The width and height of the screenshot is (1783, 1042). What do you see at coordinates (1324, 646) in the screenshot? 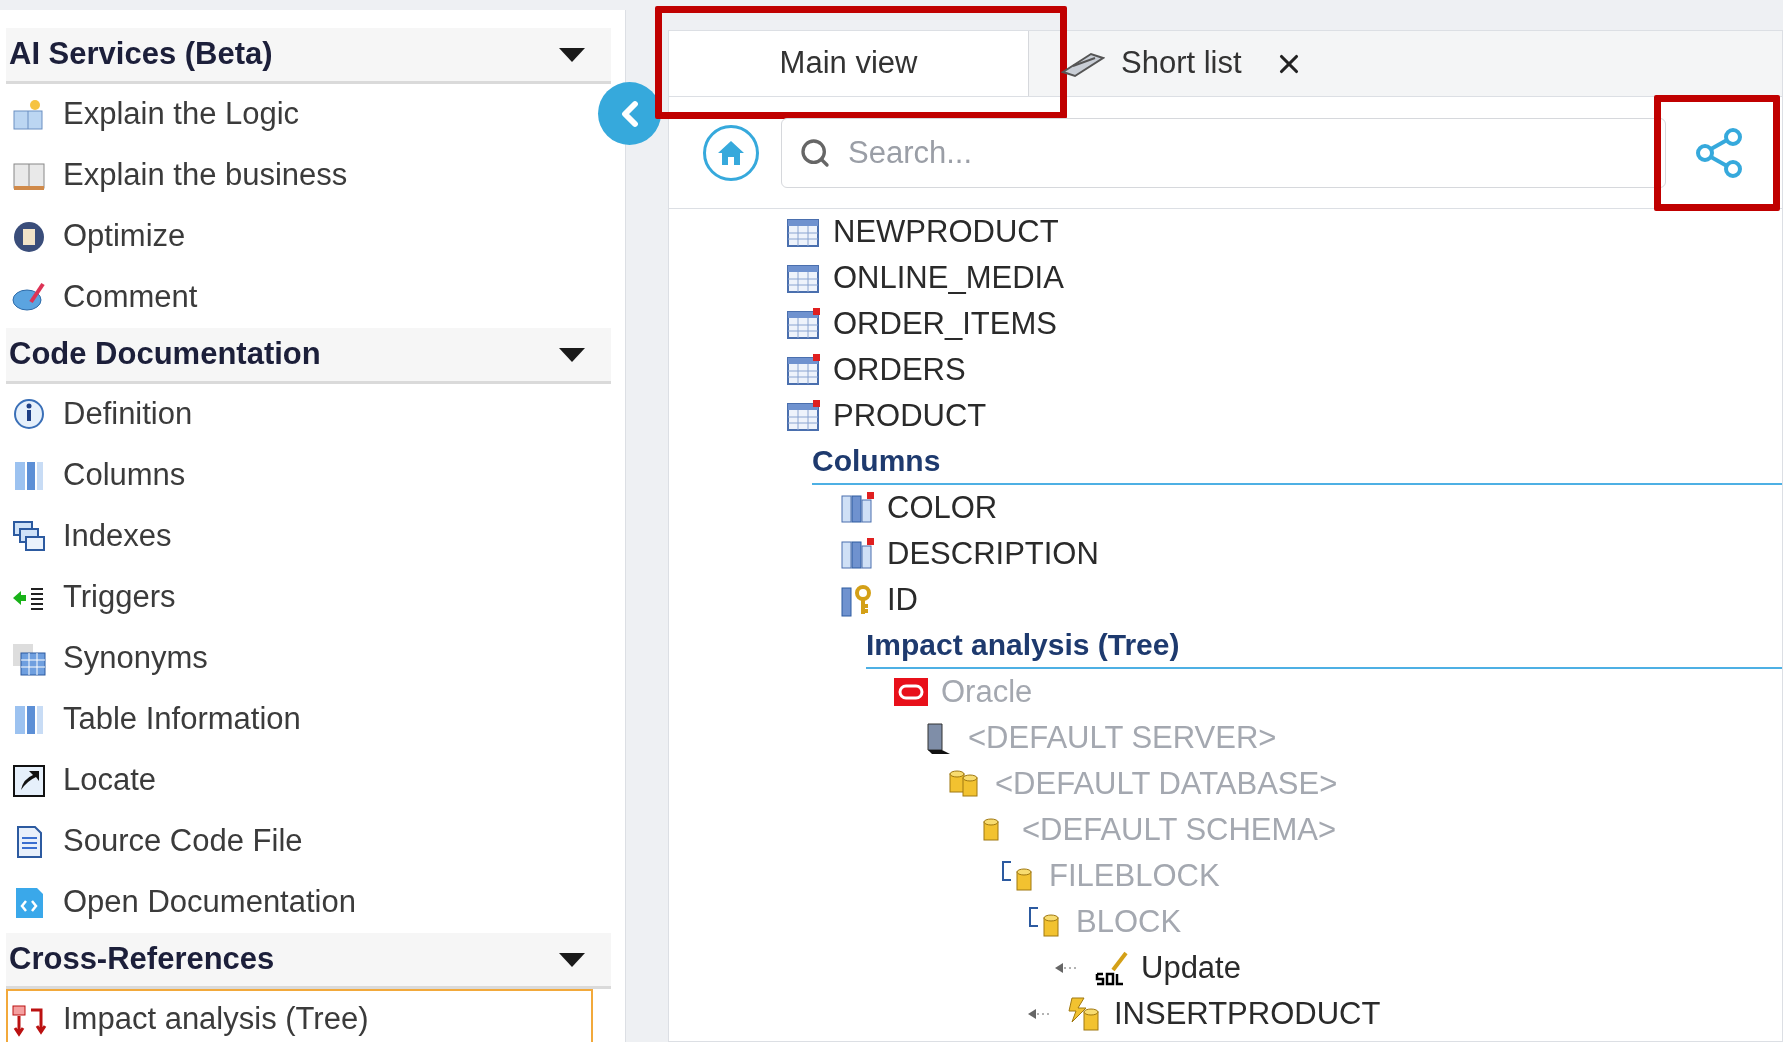
I see `section-heading: Impact analysis (Tree)` at bounding box center [1324, 646].